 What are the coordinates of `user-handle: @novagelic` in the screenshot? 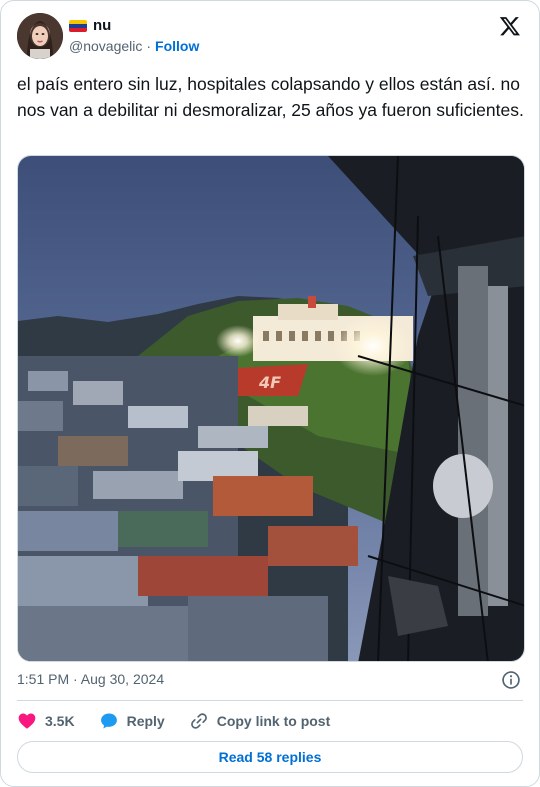 It's located at (105, 46).